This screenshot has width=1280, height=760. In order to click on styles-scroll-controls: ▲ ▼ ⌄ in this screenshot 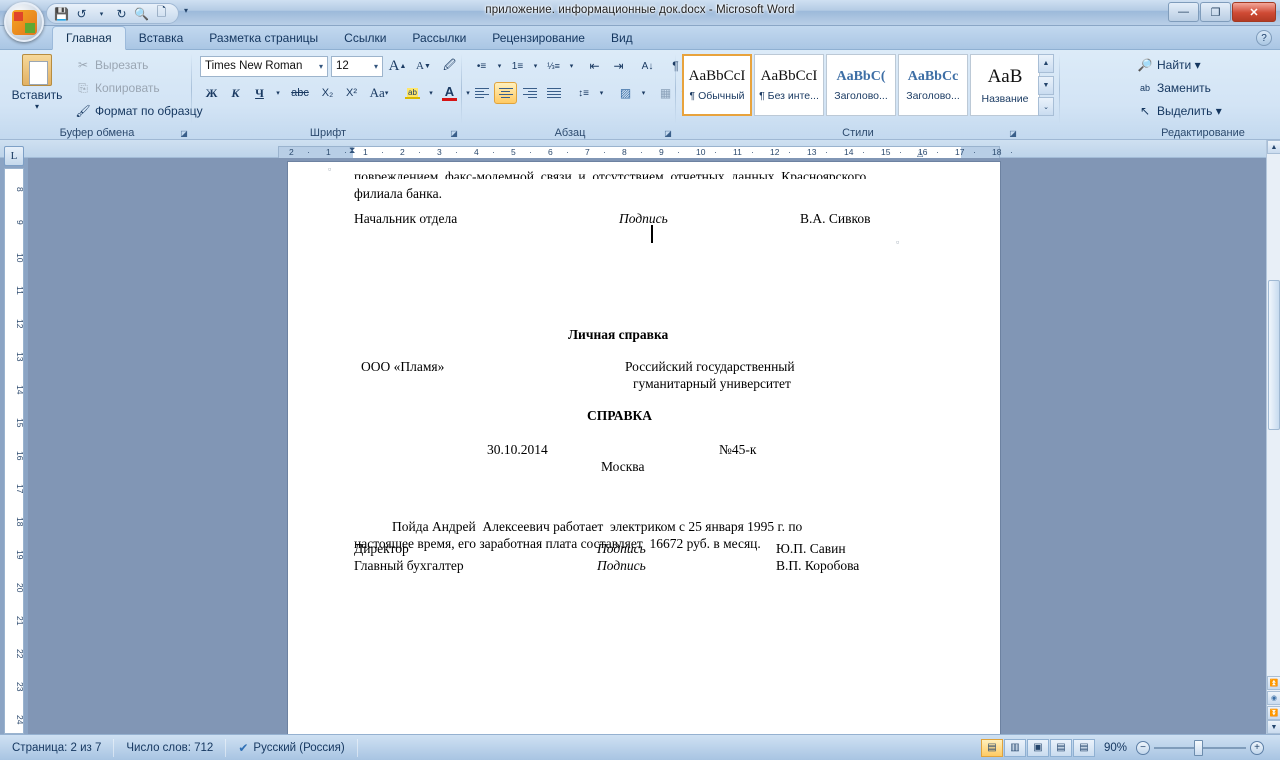, I will do `click(1046, 85)`.